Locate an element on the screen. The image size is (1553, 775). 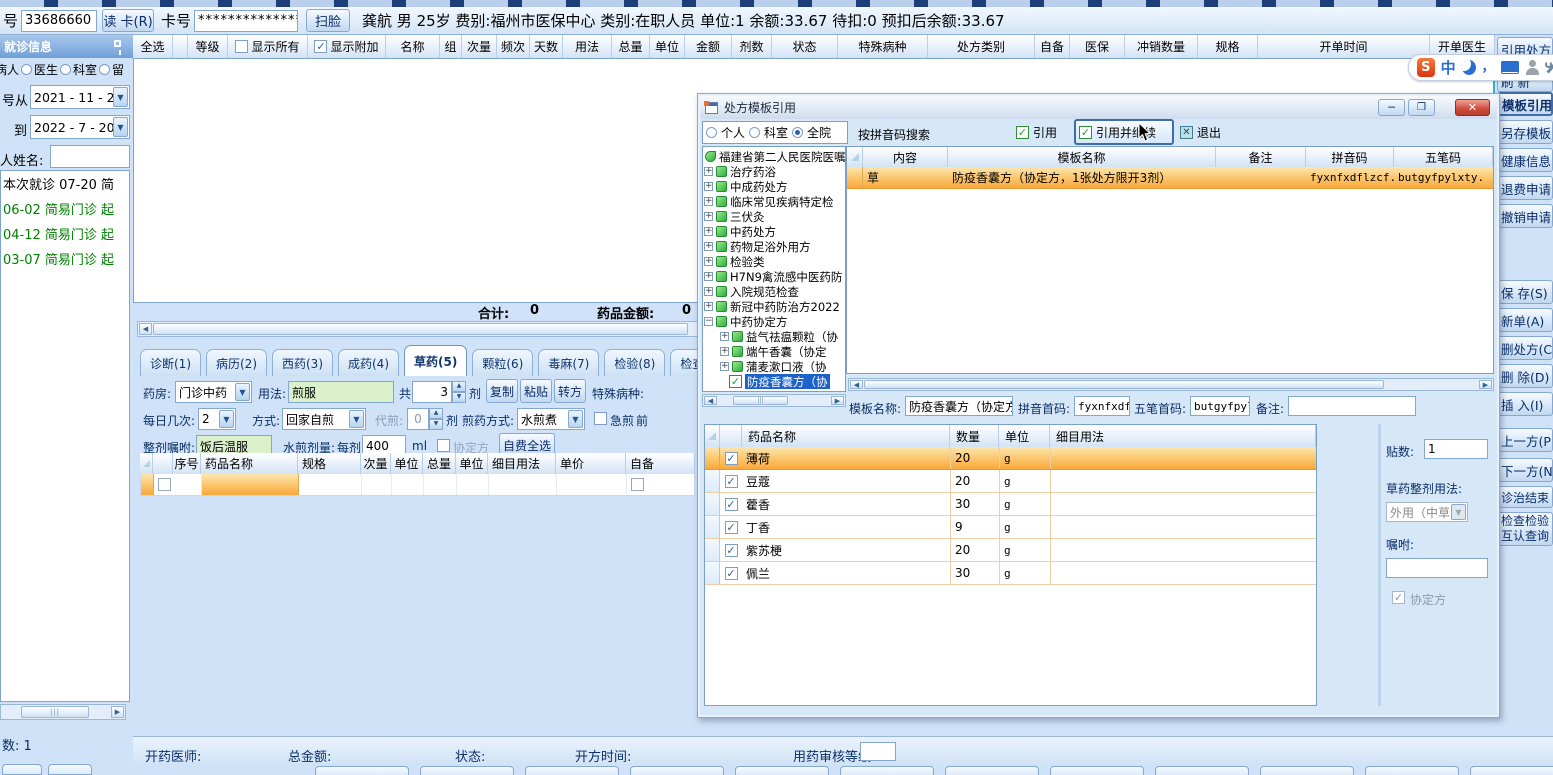
tree-item: + 治疗药浴 is located at coordinates (774, 171).